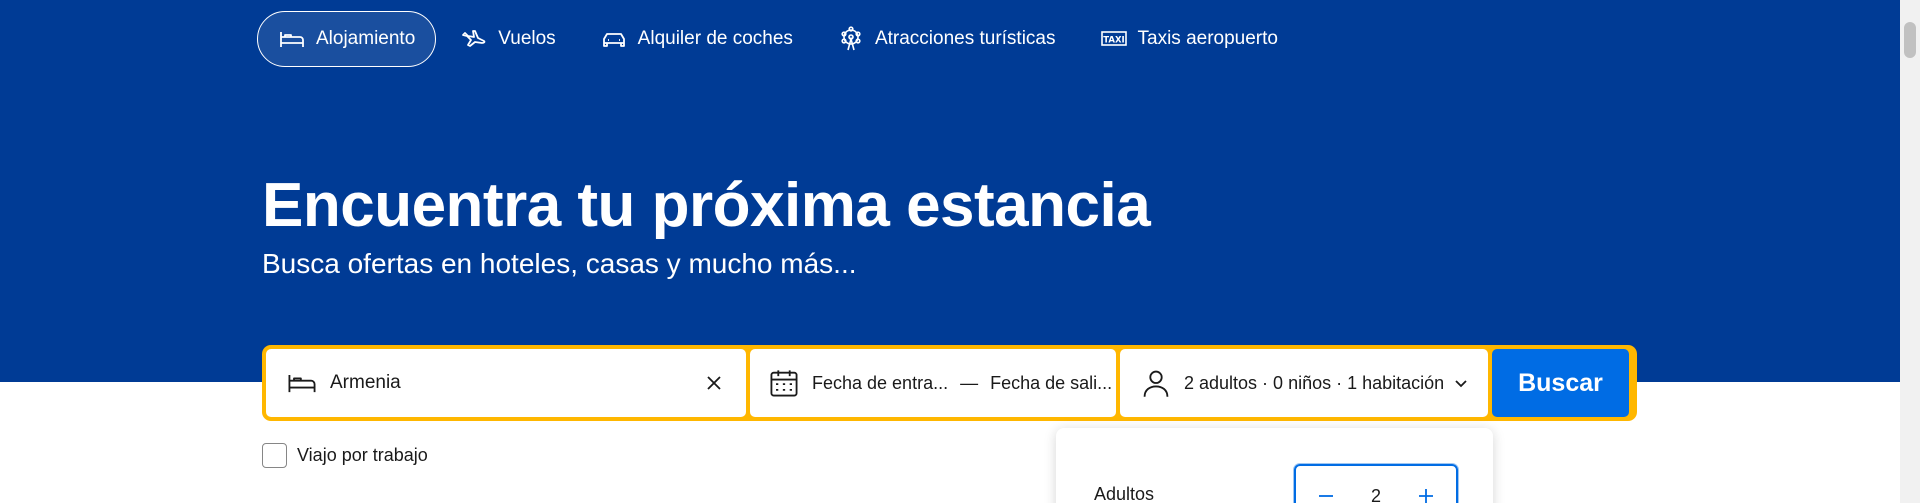  I want to click on adults-count: 2, so click(1375, 494).